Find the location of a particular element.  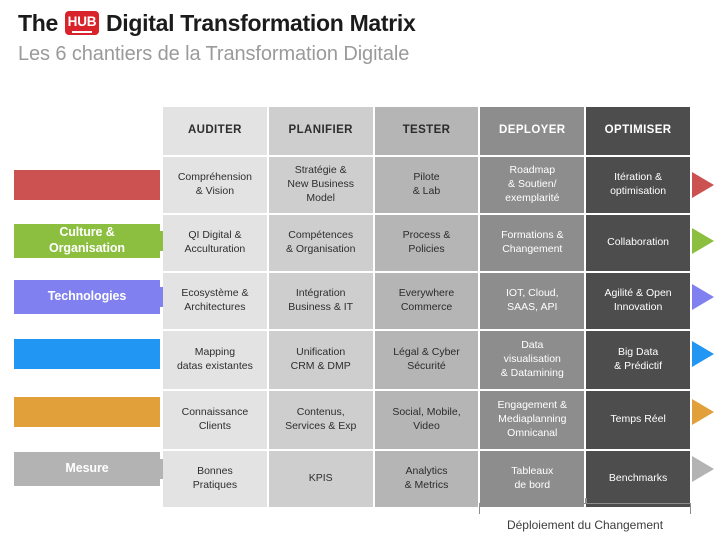

title-suffix: Digital Transformation Matrix is located at coordinates (261, 22).